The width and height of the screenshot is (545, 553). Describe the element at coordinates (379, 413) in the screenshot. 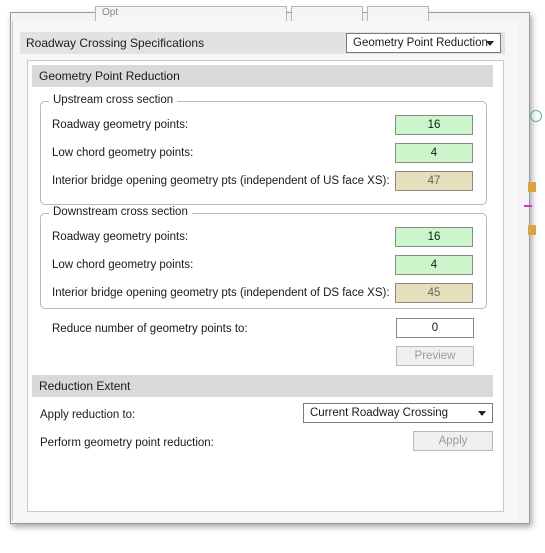

I see `apply-to-value: Current Roadway Crossing` at that location.